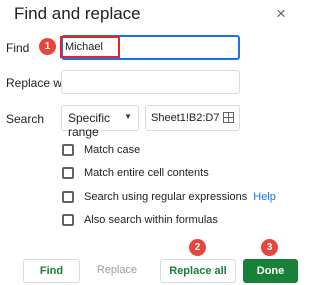 The image size is (320, 285). I want to click on annotation-badge-3: 3, so click(269, 247).